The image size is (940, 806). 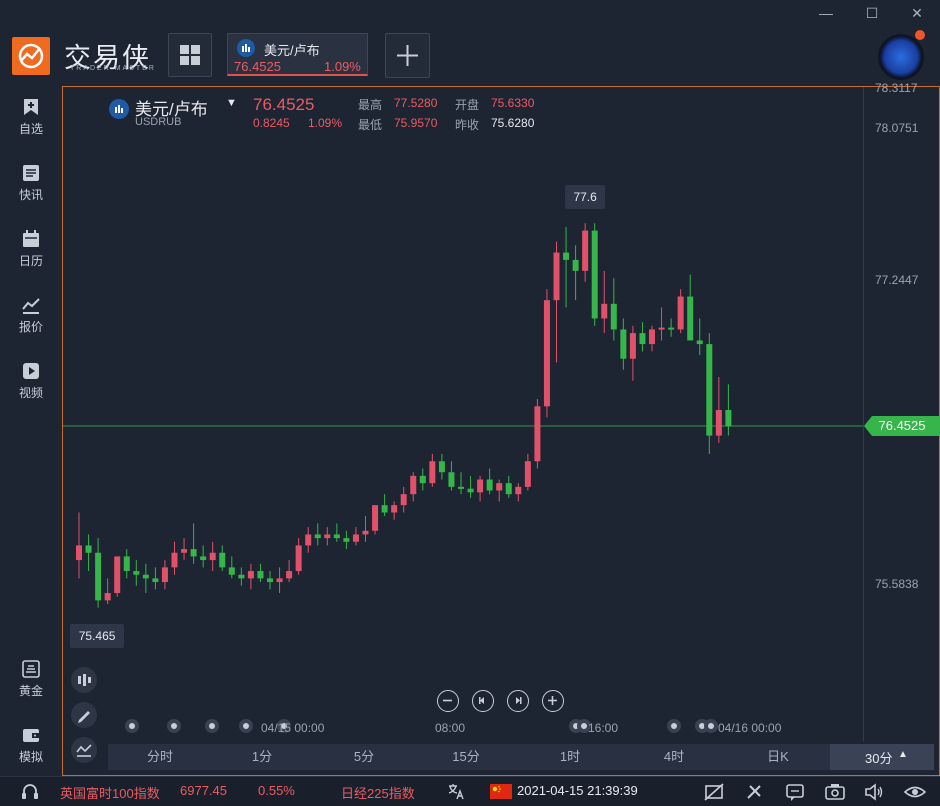 I want to click on scroll-right-button, so click(x=518, y=701).